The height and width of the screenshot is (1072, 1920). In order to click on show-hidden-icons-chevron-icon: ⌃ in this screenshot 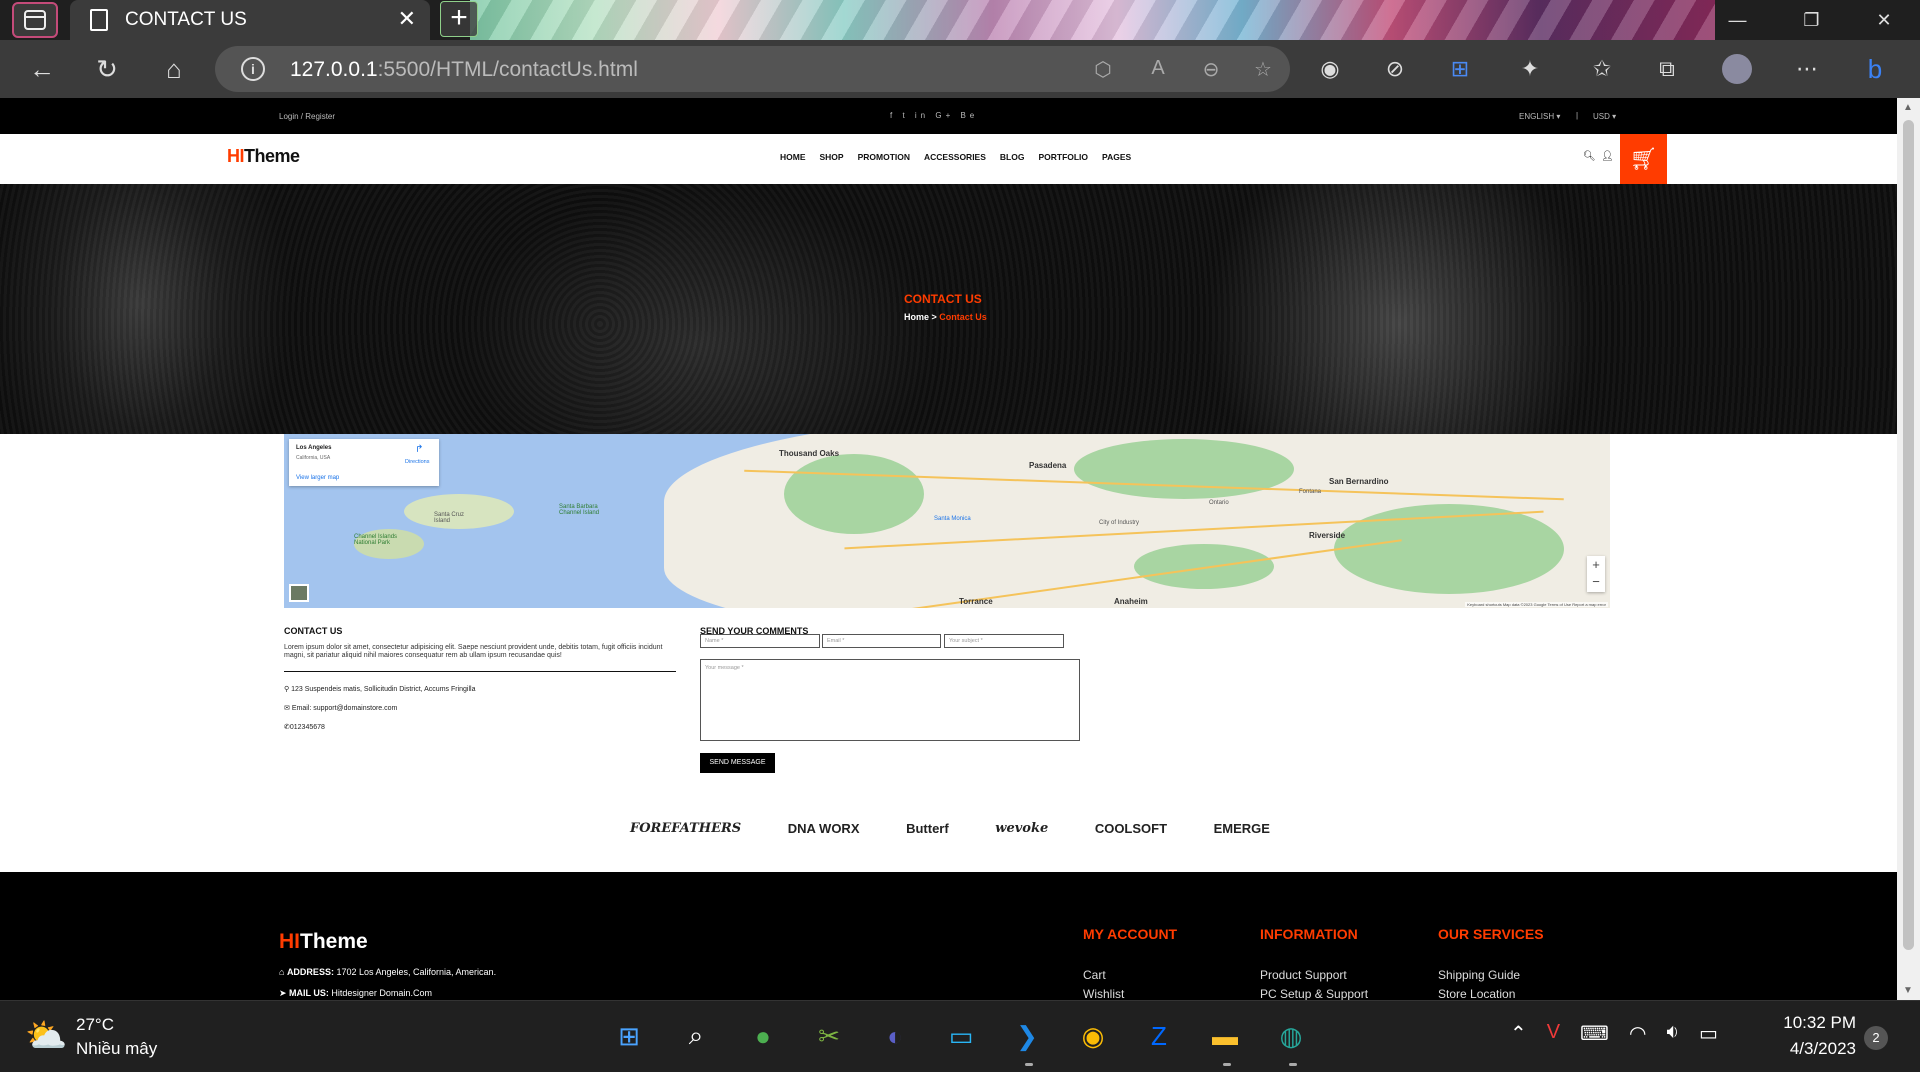, I will do `click(1518, 1033)`.